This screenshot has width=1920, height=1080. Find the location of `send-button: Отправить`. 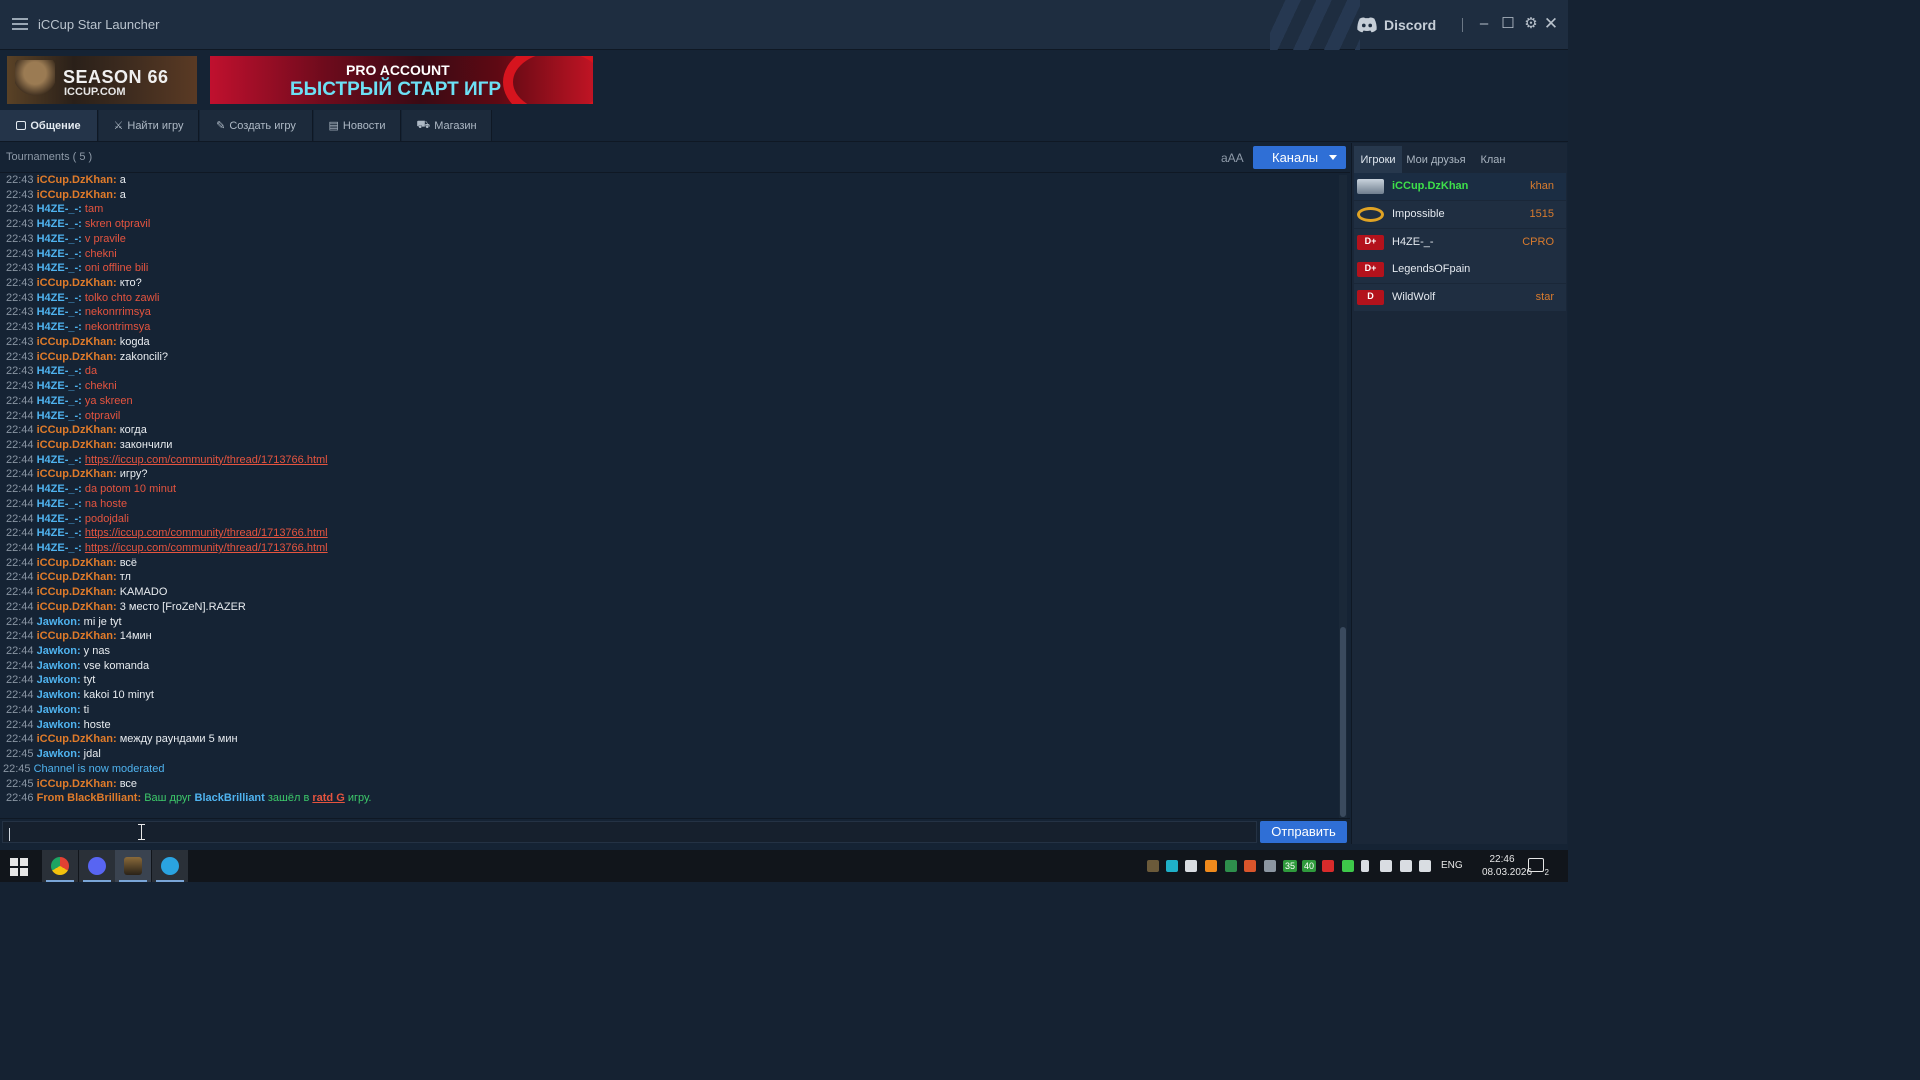

send-button: Отправить is located at coordinates (1303, 832).